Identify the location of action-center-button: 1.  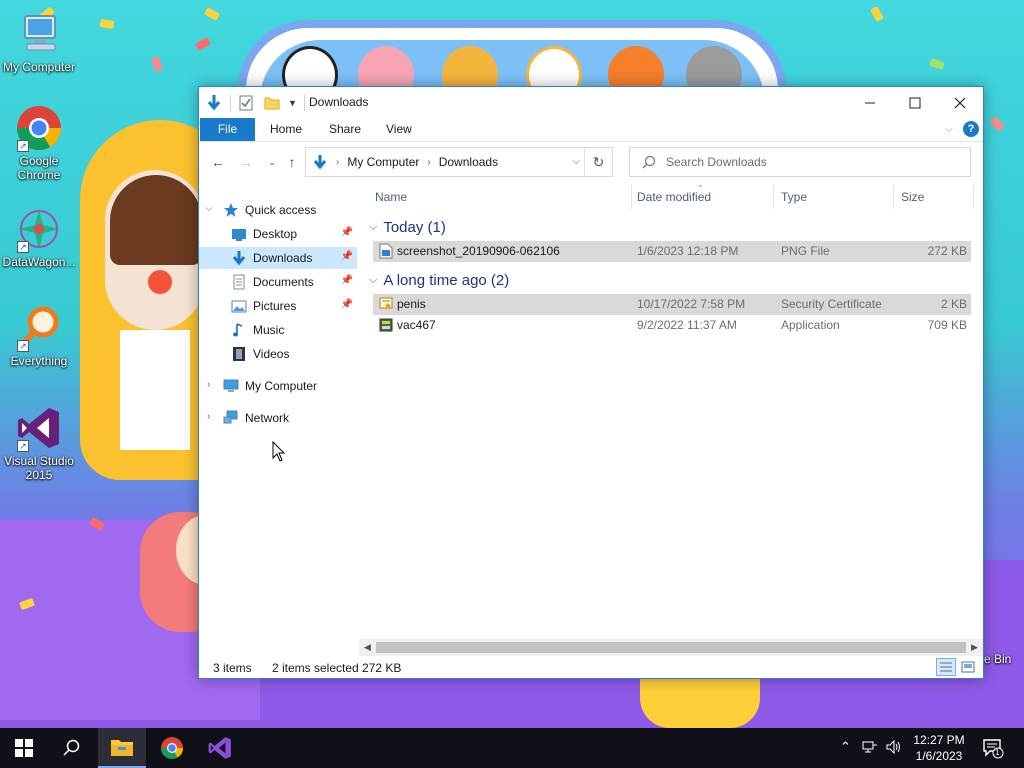
(993, 748).